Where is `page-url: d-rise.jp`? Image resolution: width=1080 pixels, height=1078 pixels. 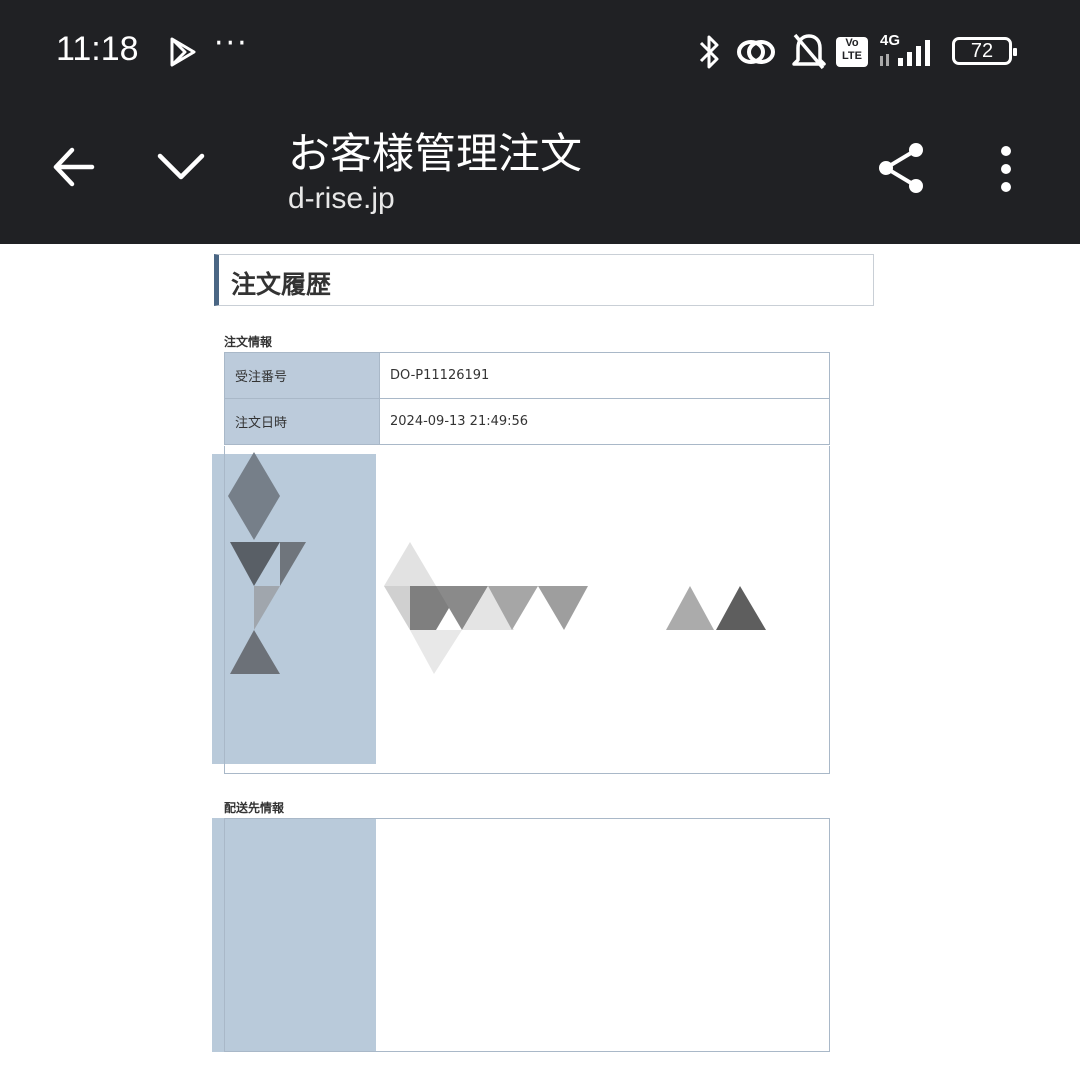
page-url: d-rise.jp is located at coordinates (341, 199).